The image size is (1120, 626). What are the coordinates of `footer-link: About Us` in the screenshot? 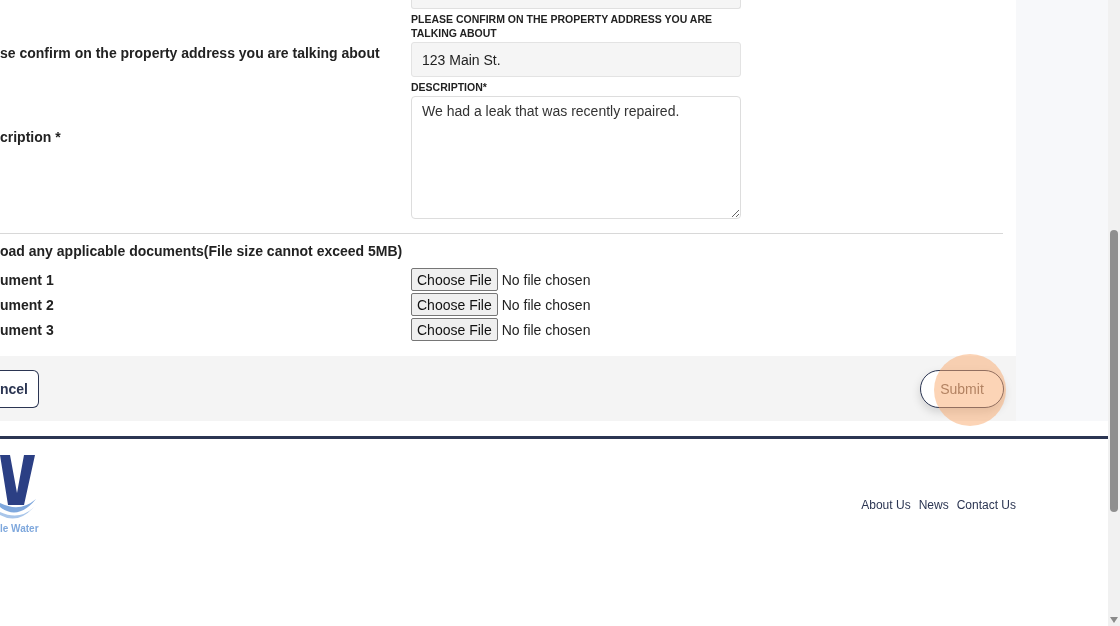 It's located at (886, 505).